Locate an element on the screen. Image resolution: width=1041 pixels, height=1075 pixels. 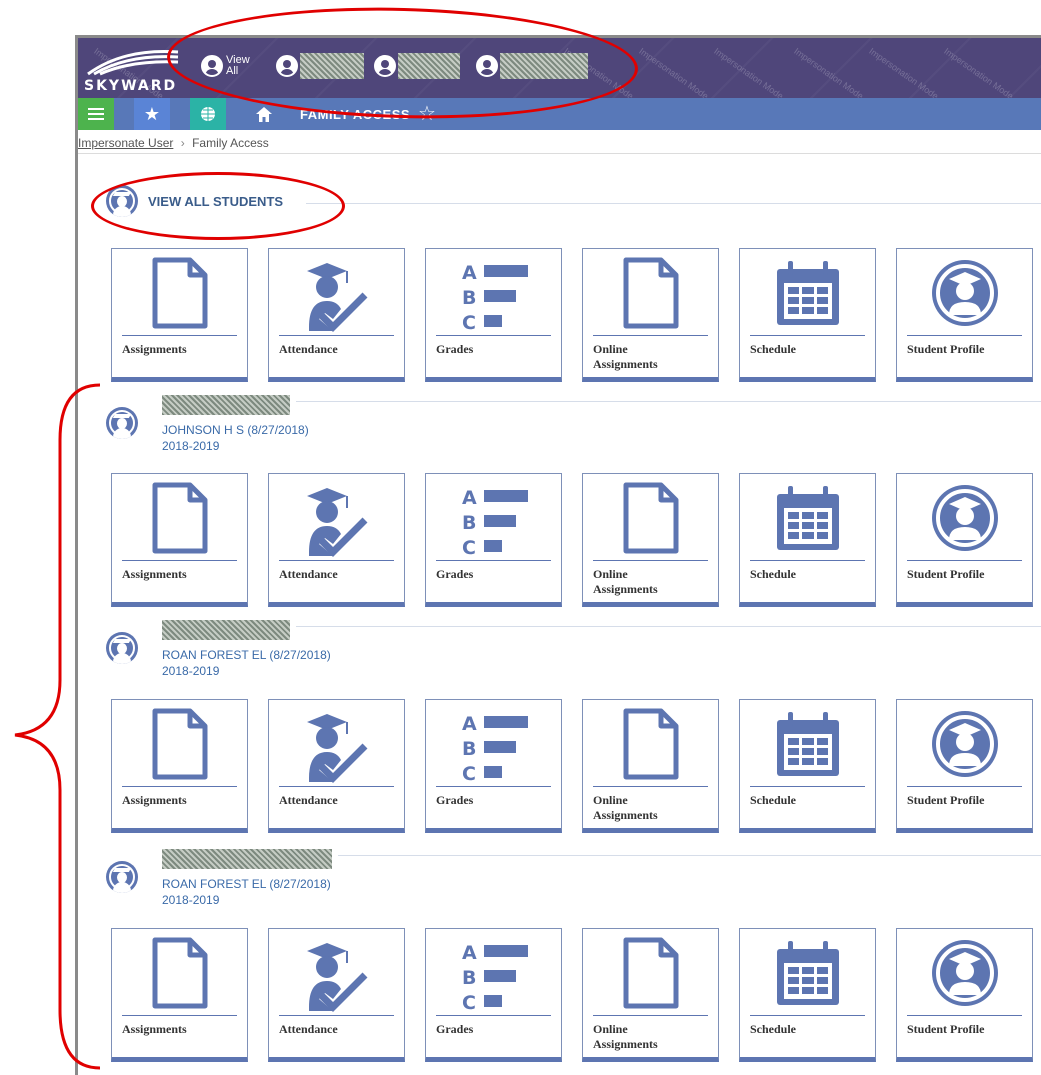
home-button is located at coordinates (264, 114).